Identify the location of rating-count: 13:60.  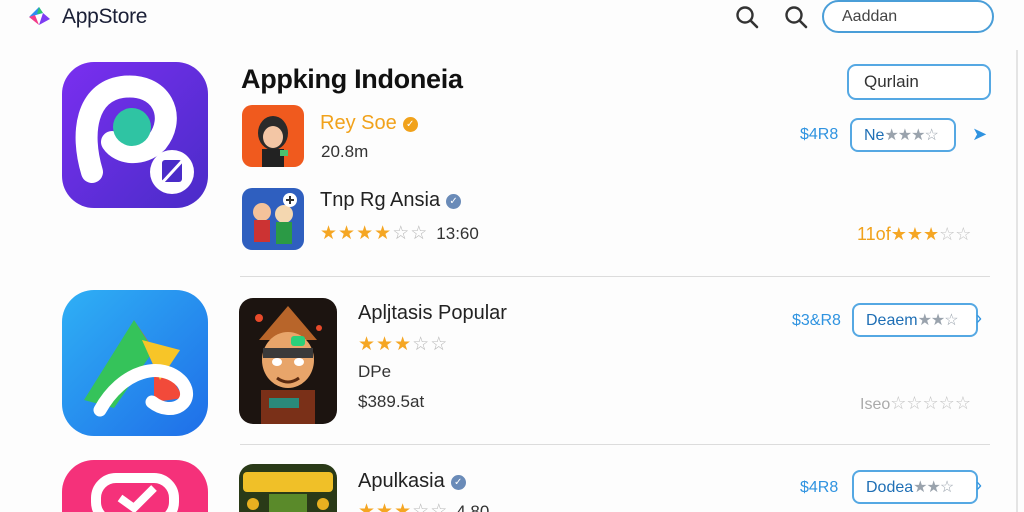
(457, 233).